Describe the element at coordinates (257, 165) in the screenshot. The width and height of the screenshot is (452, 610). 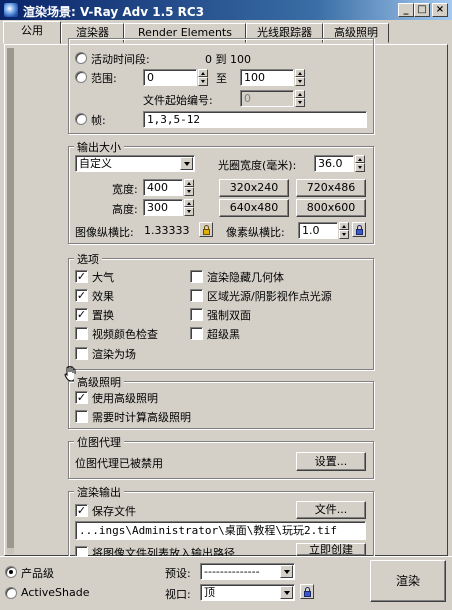
I see `aperture-label: 光圈宽度(毫米):` at that location.